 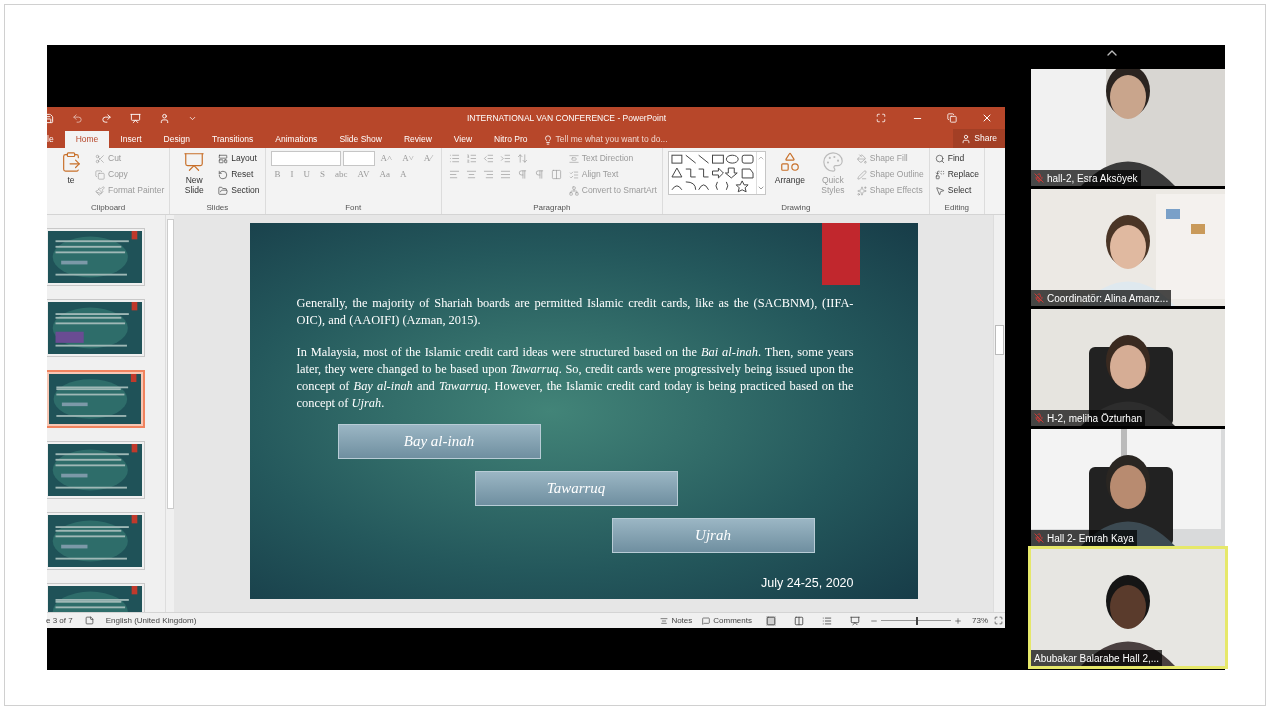 I want to click on ribbon-tab: View, so click(x=463, y=139).